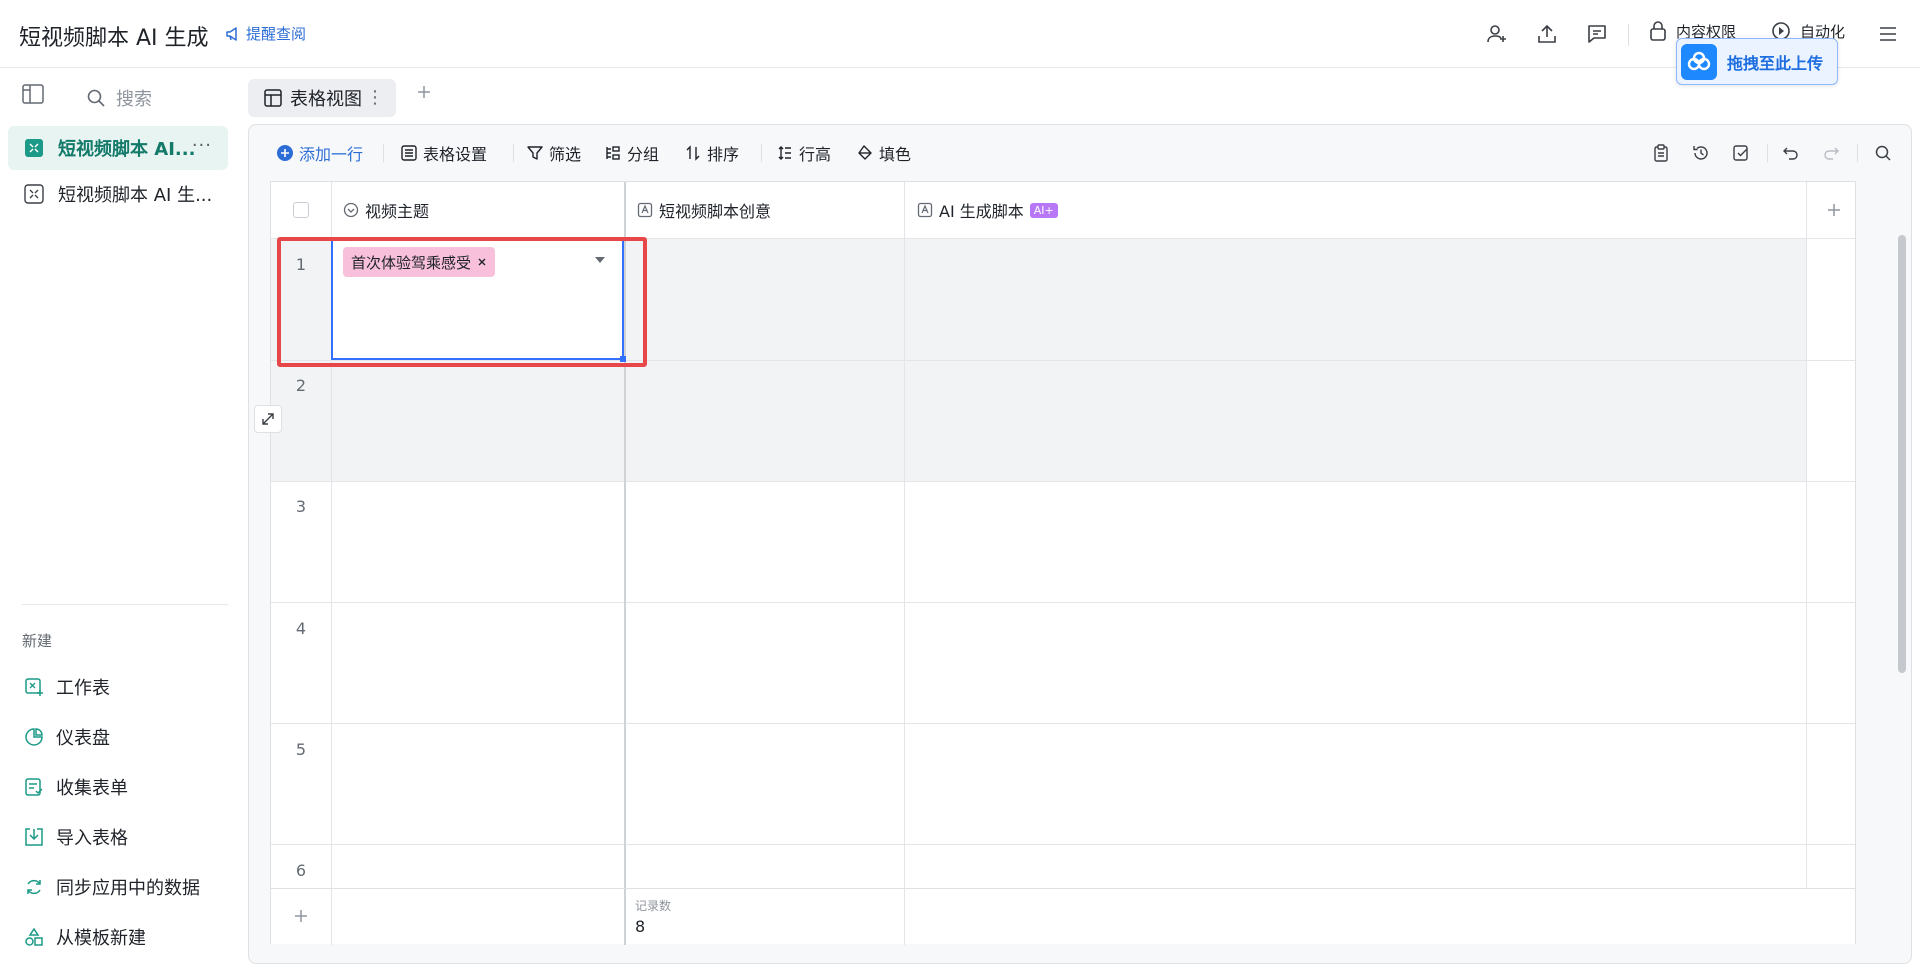 This screenshot has width=1920, height=974. I want to click on row-number: 5, so click(301, 749).